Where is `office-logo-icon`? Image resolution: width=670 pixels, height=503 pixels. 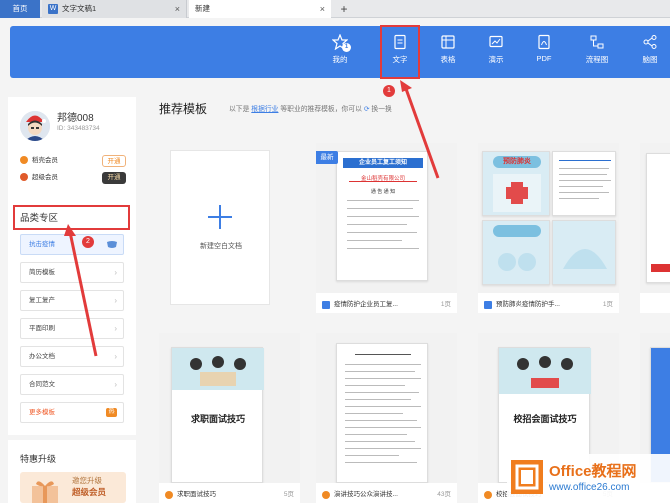 office-logo-icon is located at coordinates (527, 477).